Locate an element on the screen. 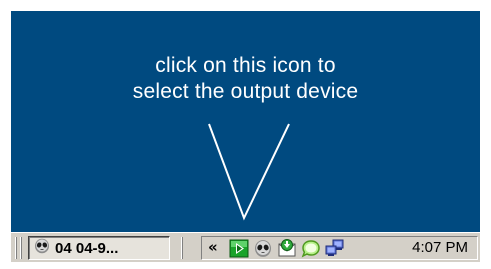 The width and height of the screenshot is (491, 269). taskbar: 04 04-9... « 4:07 PM is located at coordinates (245, 247).